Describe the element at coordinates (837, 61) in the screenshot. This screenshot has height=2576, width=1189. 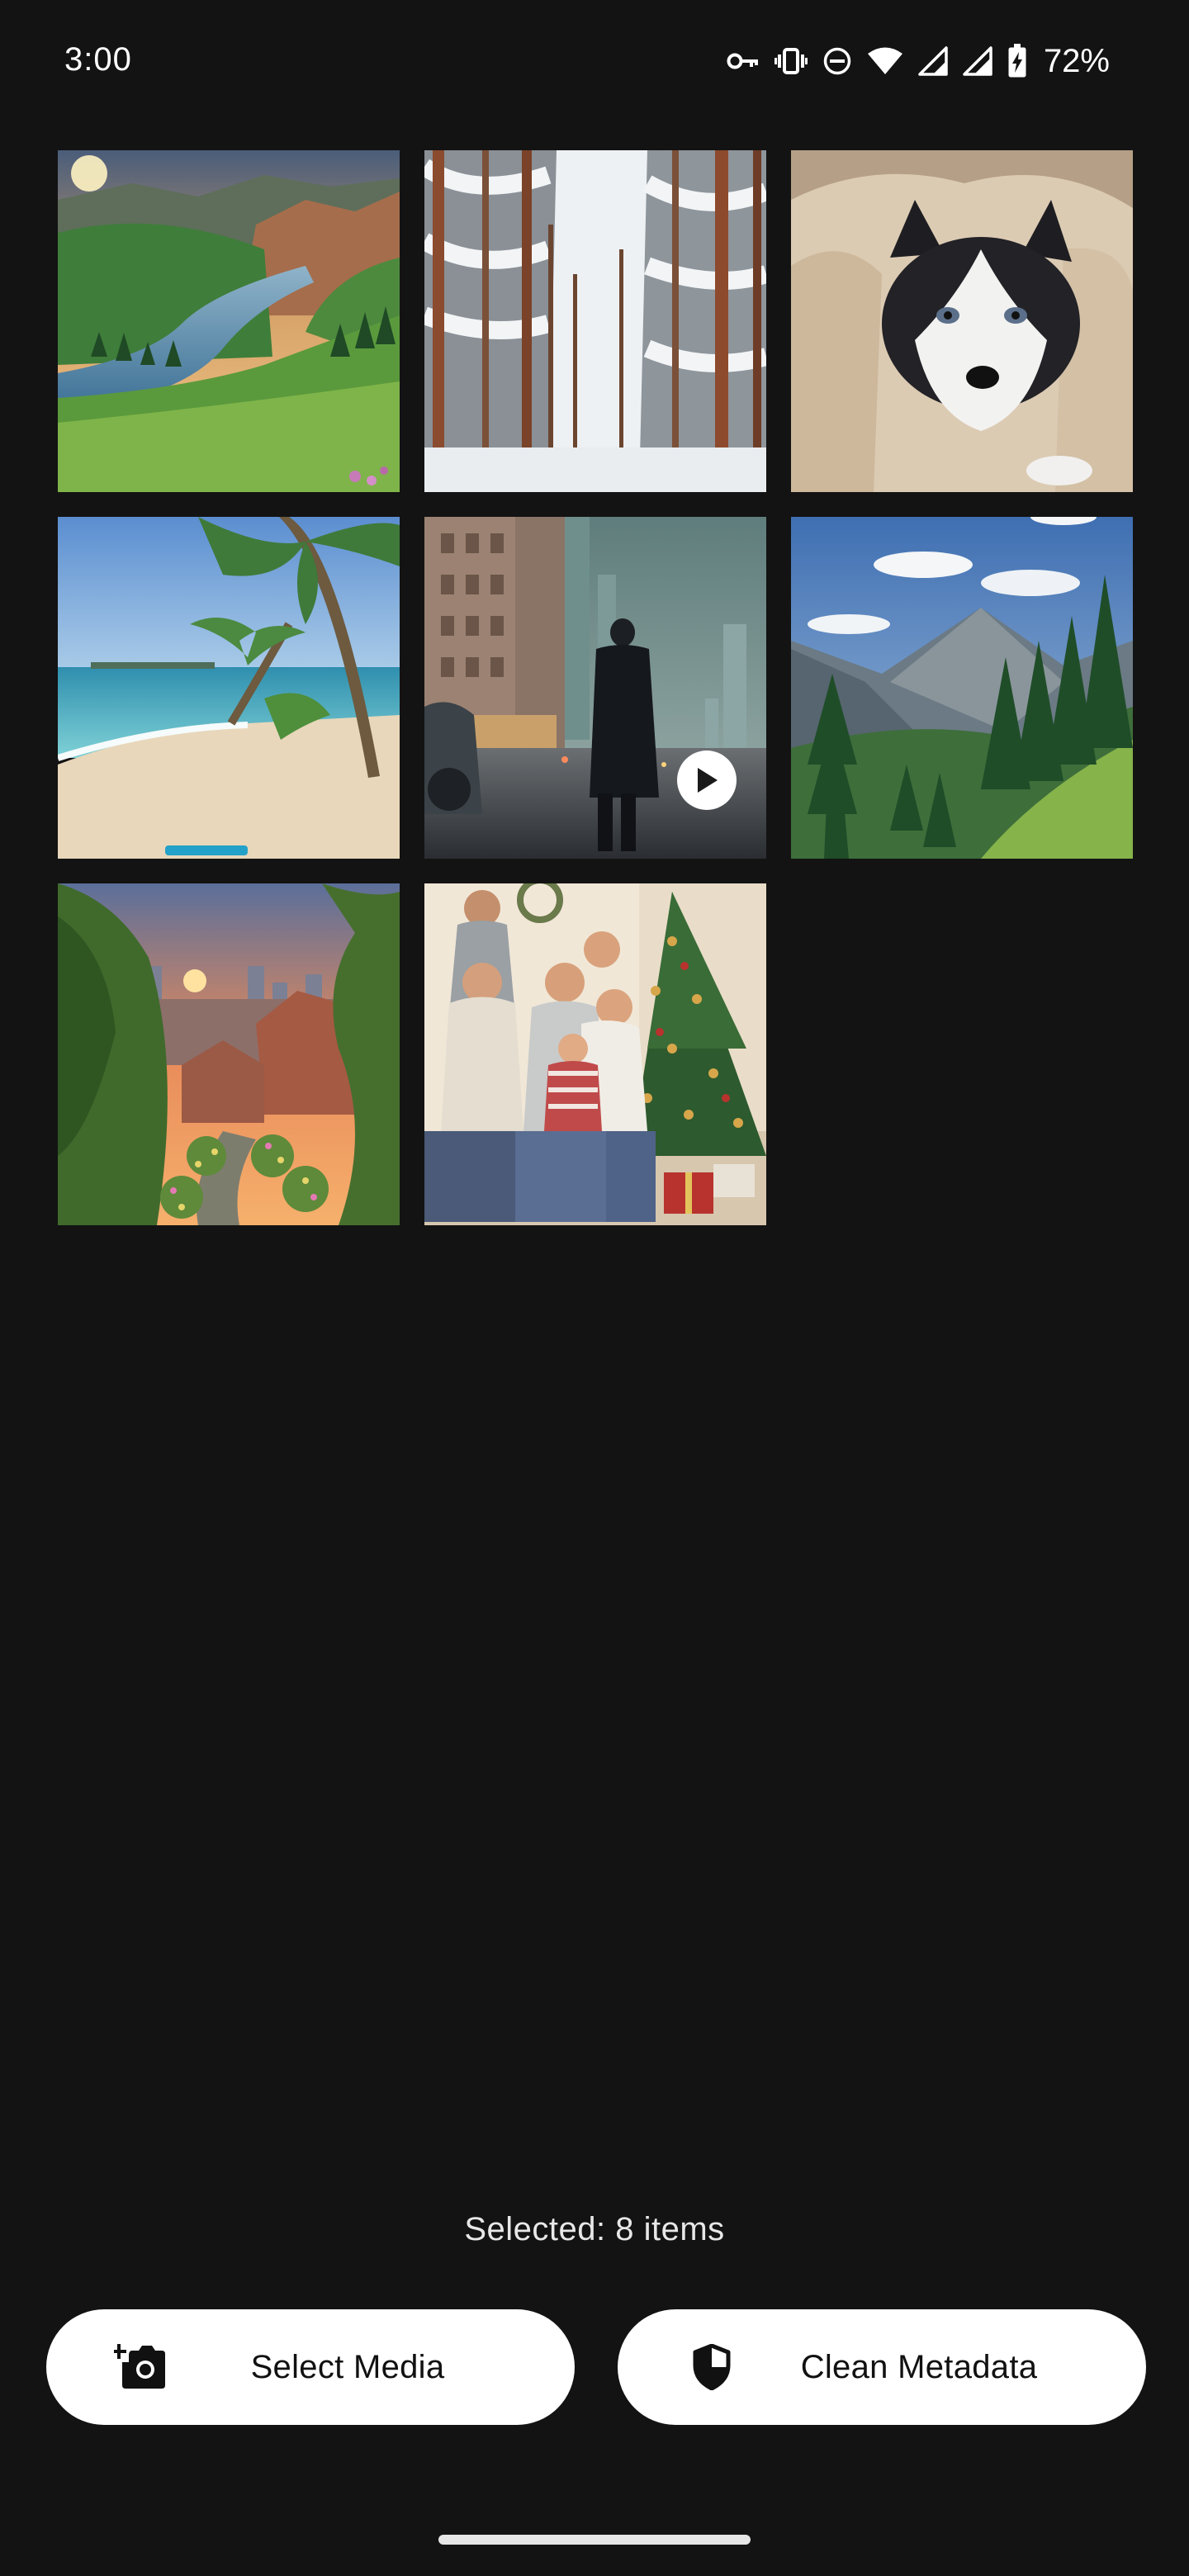
I see `do-not-disturb-icon` at that location.